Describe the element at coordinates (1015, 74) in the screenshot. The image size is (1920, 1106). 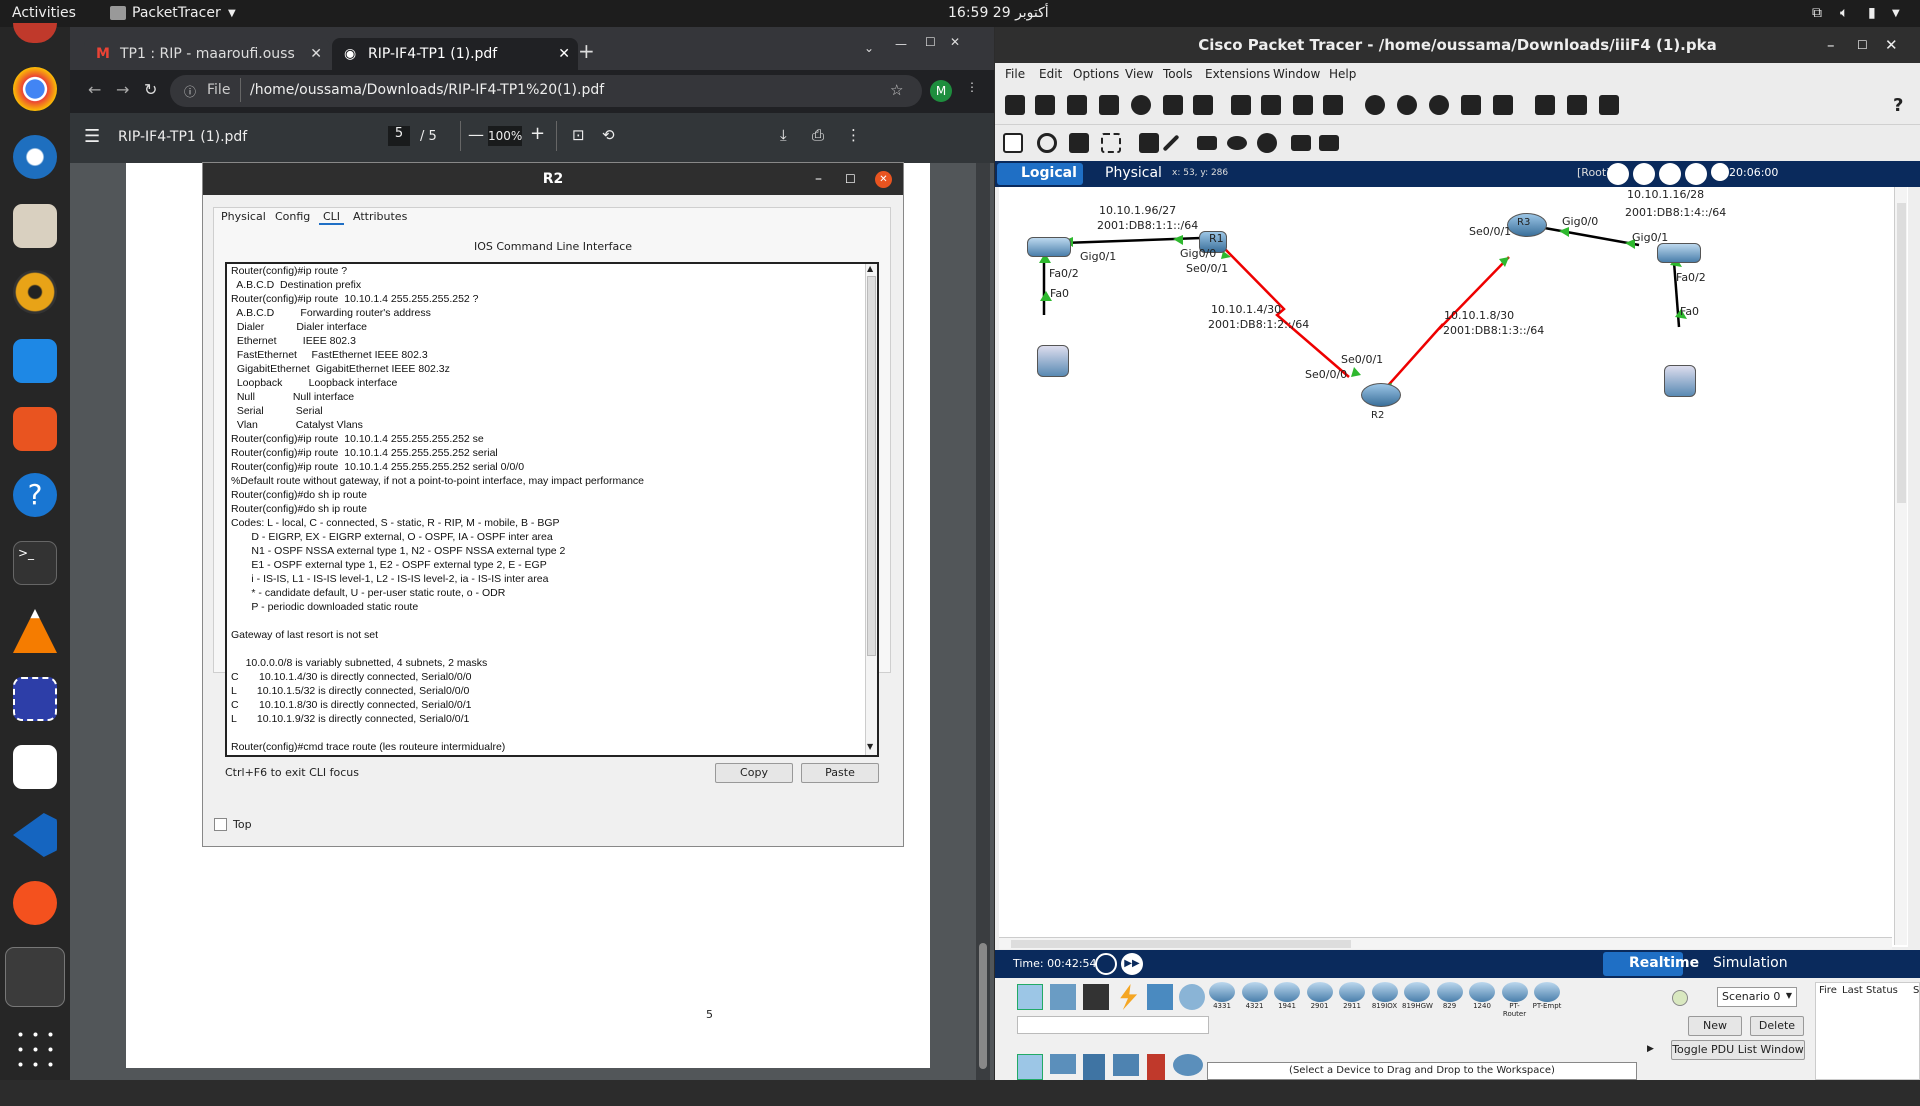
I see `menu-file: File` at that location.